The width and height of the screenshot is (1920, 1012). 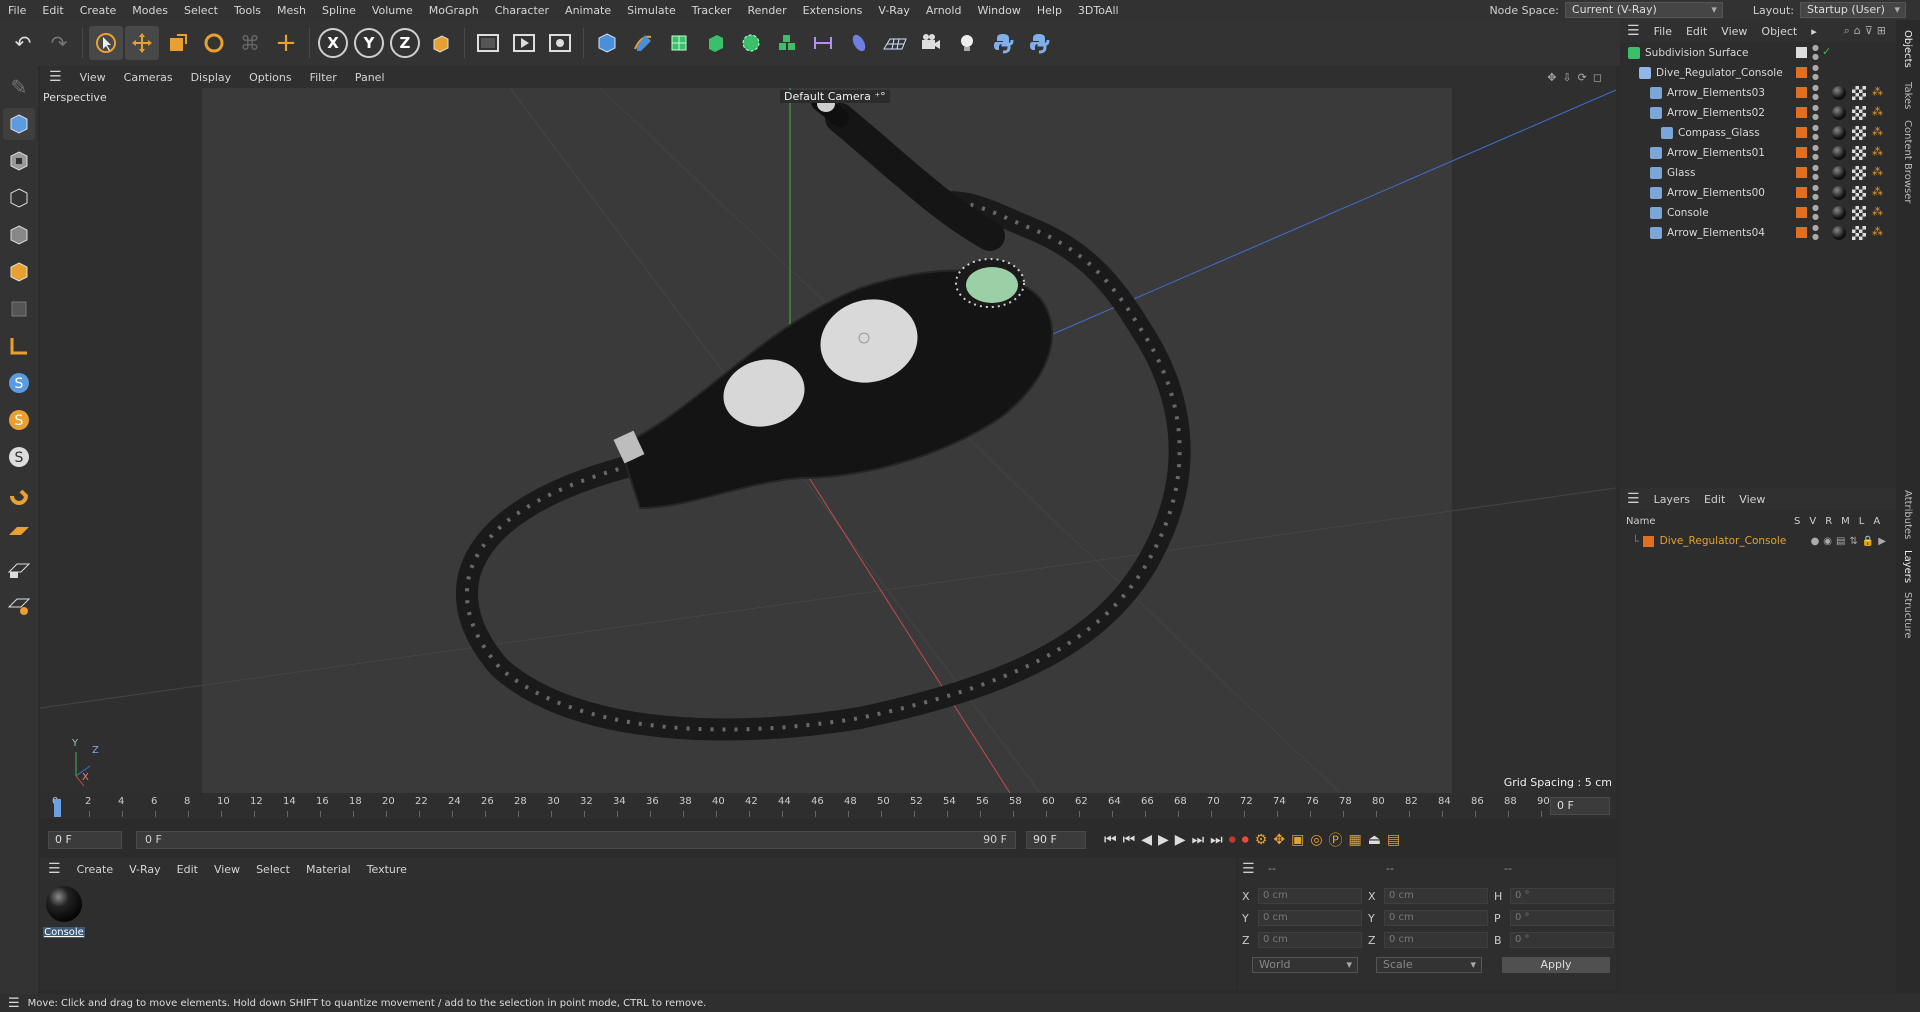 What do you see at coordinates (1870, 31) in the screenshot?
I see `object-search-filter-icons: ⌕⌂⊽⊞` at bounding box center [1870, 31].